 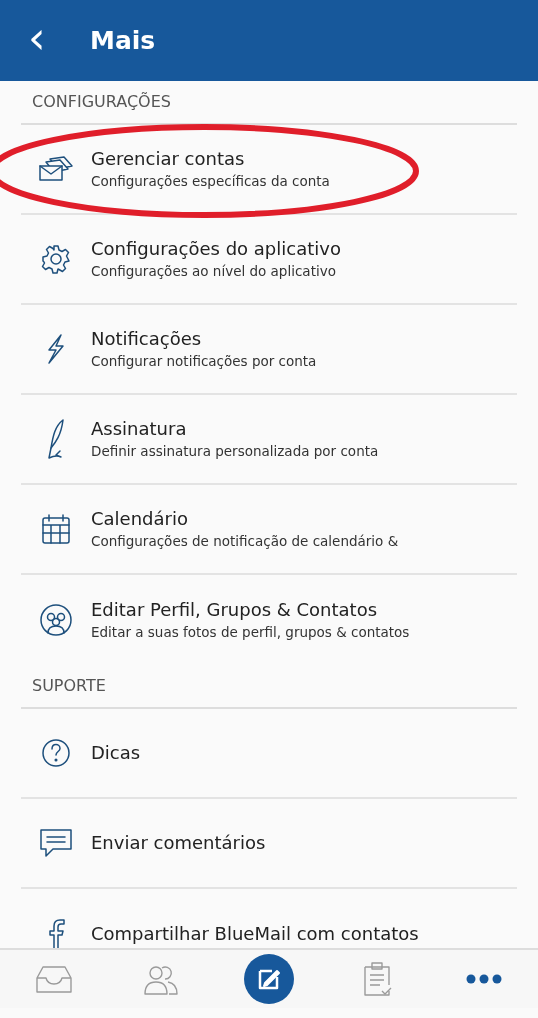 What do you see at coordinates (269, 754) in the screenshot?
I see `menu-item: Dicas` at bounding box center [269, 754].